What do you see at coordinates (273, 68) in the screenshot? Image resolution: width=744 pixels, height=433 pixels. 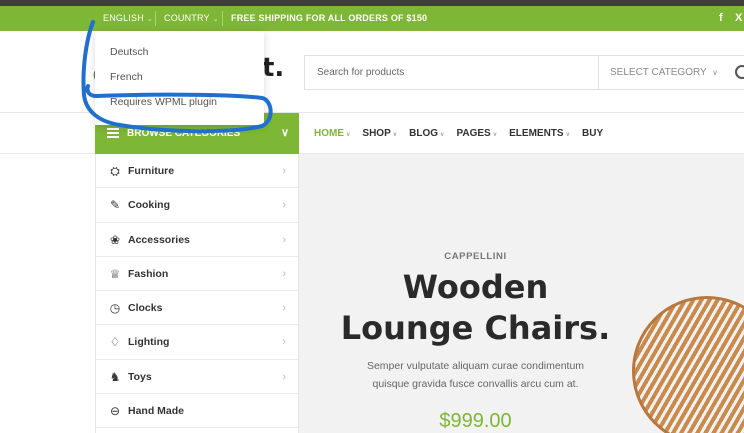 I see `logo: t.` at bounding box center [273, 68].